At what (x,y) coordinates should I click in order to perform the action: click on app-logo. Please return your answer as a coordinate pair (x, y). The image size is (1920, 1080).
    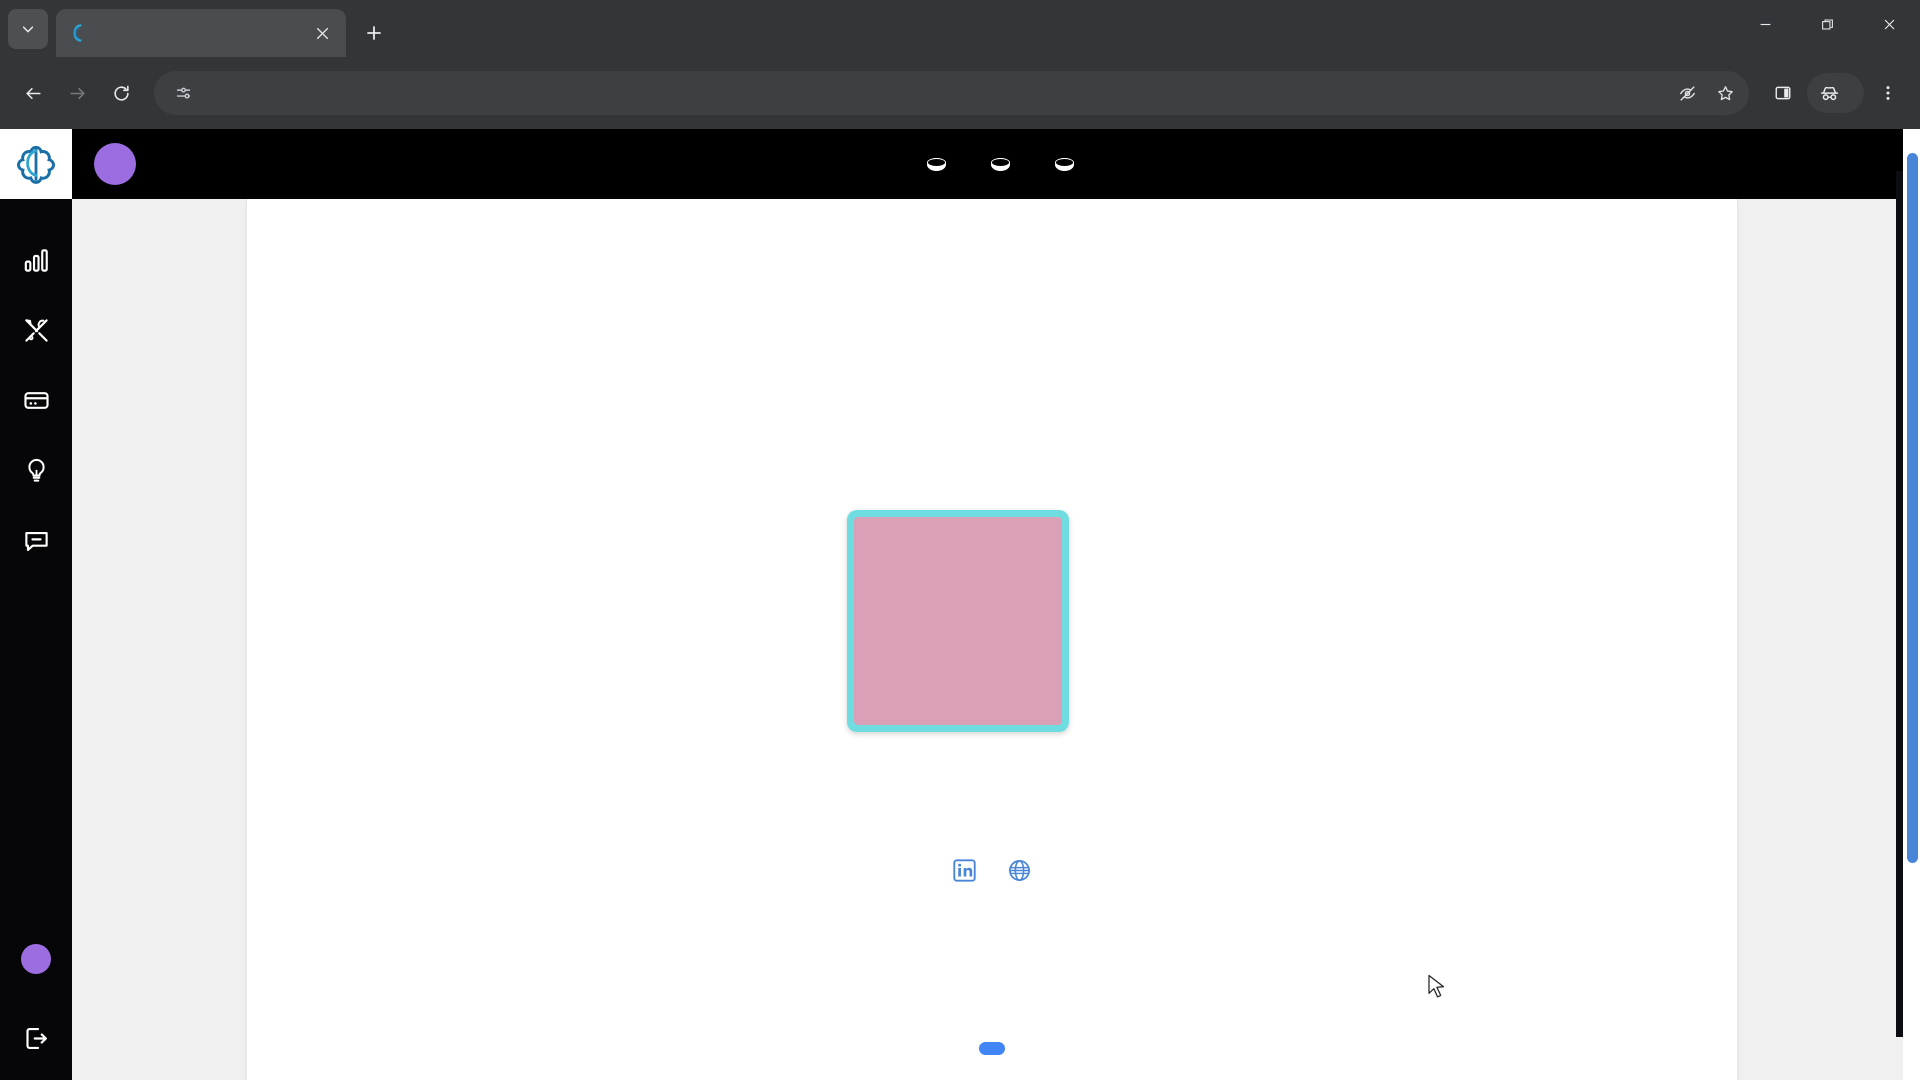
    Looking at the image, I should click on (36, 164).